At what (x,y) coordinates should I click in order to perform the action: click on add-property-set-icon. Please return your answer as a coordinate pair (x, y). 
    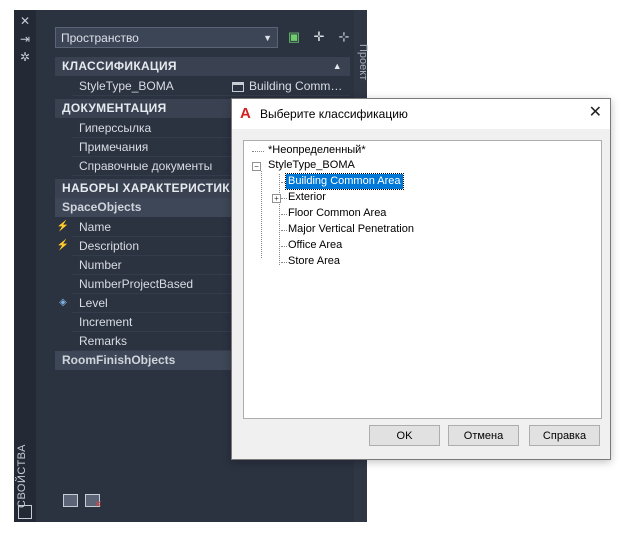
    Looking at the image, I should click on (70, 500).